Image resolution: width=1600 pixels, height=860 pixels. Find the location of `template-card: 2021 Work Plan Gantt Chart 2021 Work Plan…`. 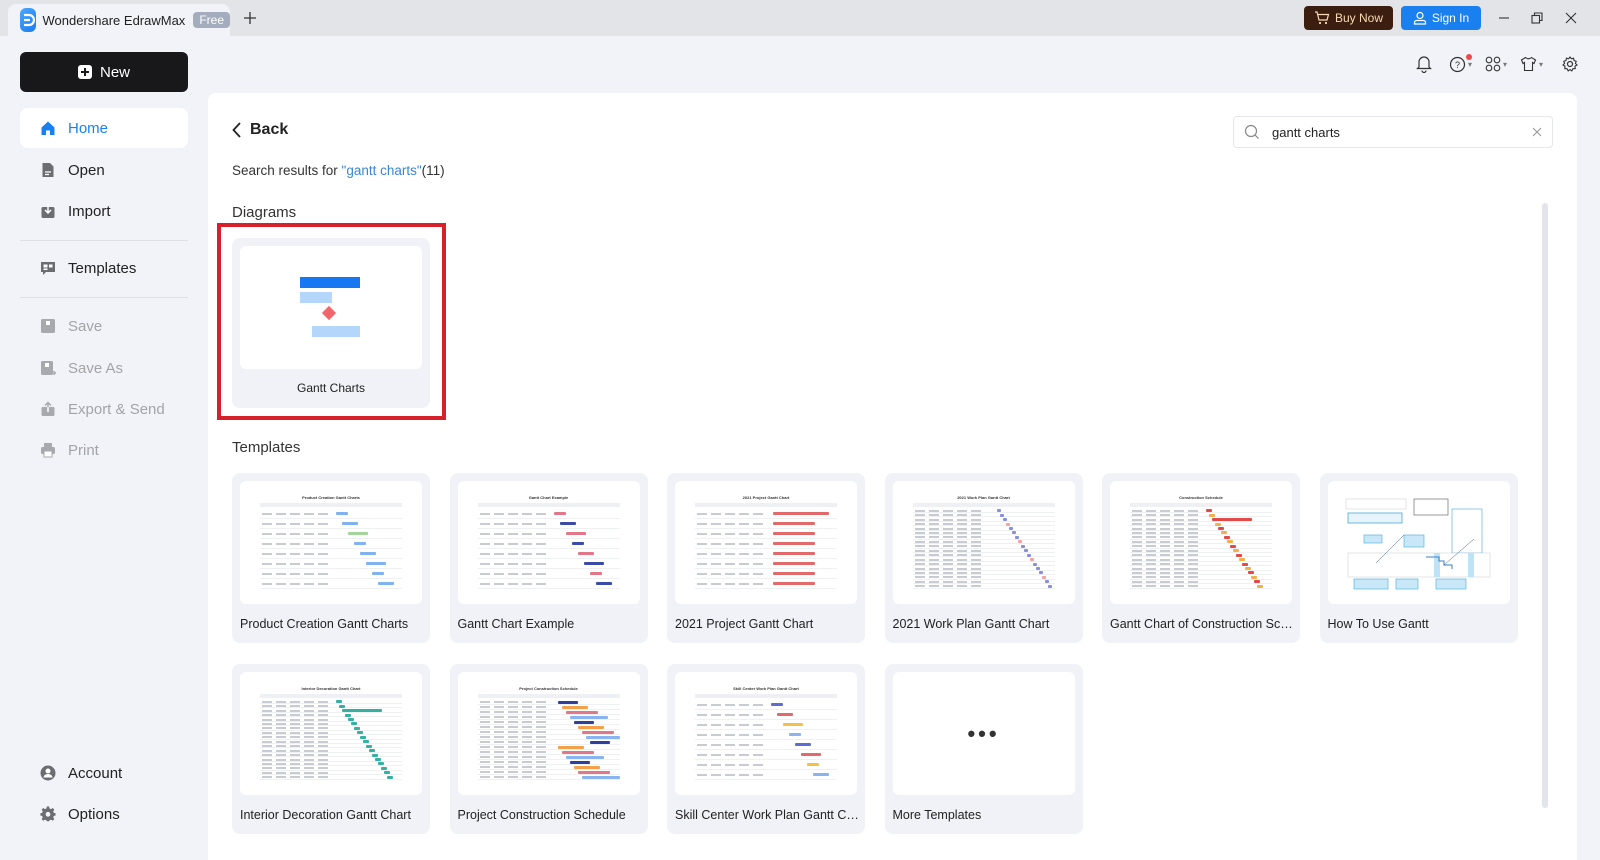

template-card: 2021 Work Plan Gantt Chart 2021 Work Plan… is located at coordinates (983, 558).